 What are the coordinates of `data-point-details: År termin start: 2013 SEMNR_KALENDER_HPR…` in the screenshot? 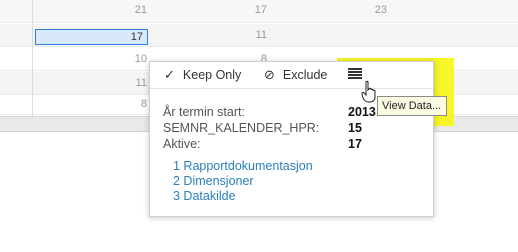 It's located at (269, 128).